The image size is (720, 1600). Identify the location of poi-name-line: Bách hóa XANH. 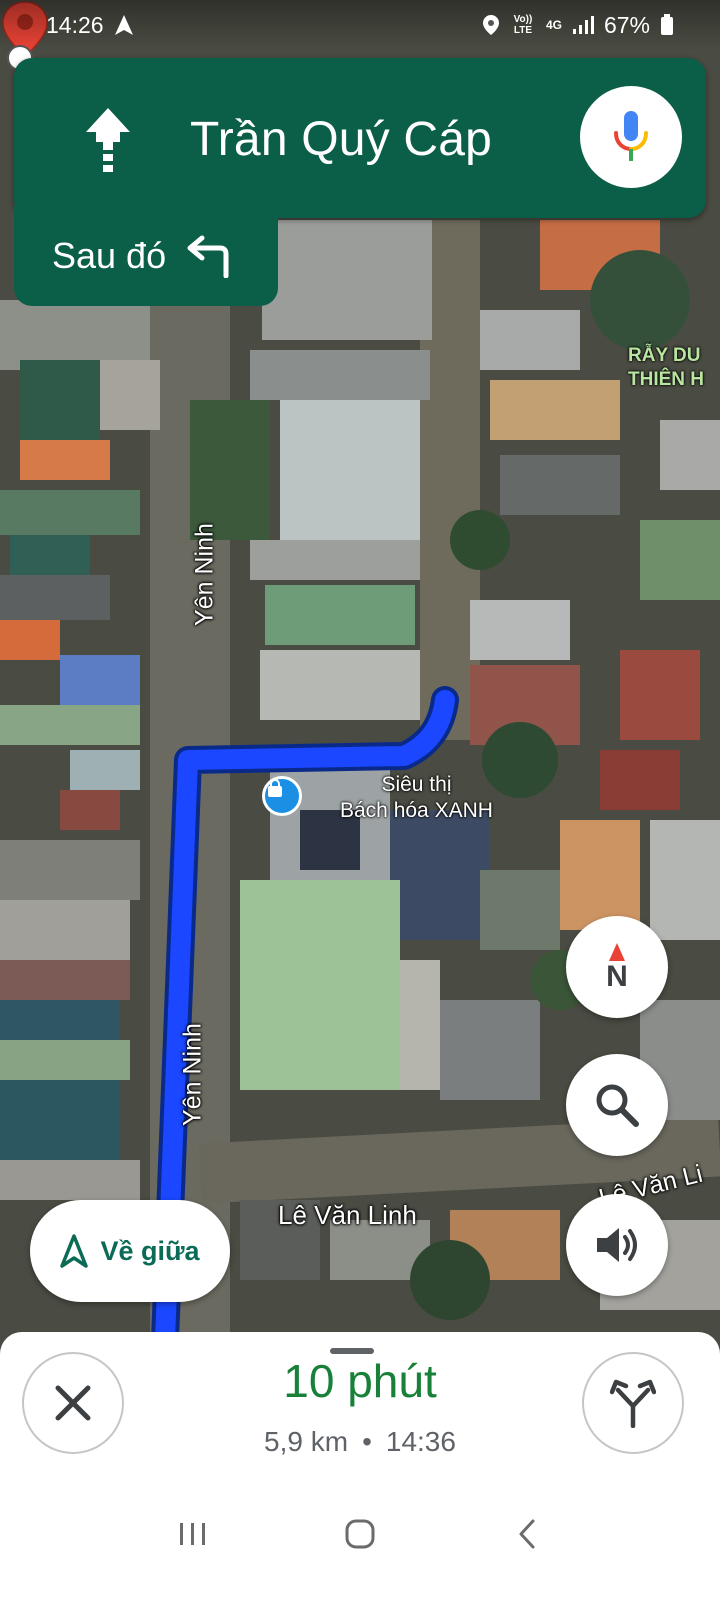
(416, 810).